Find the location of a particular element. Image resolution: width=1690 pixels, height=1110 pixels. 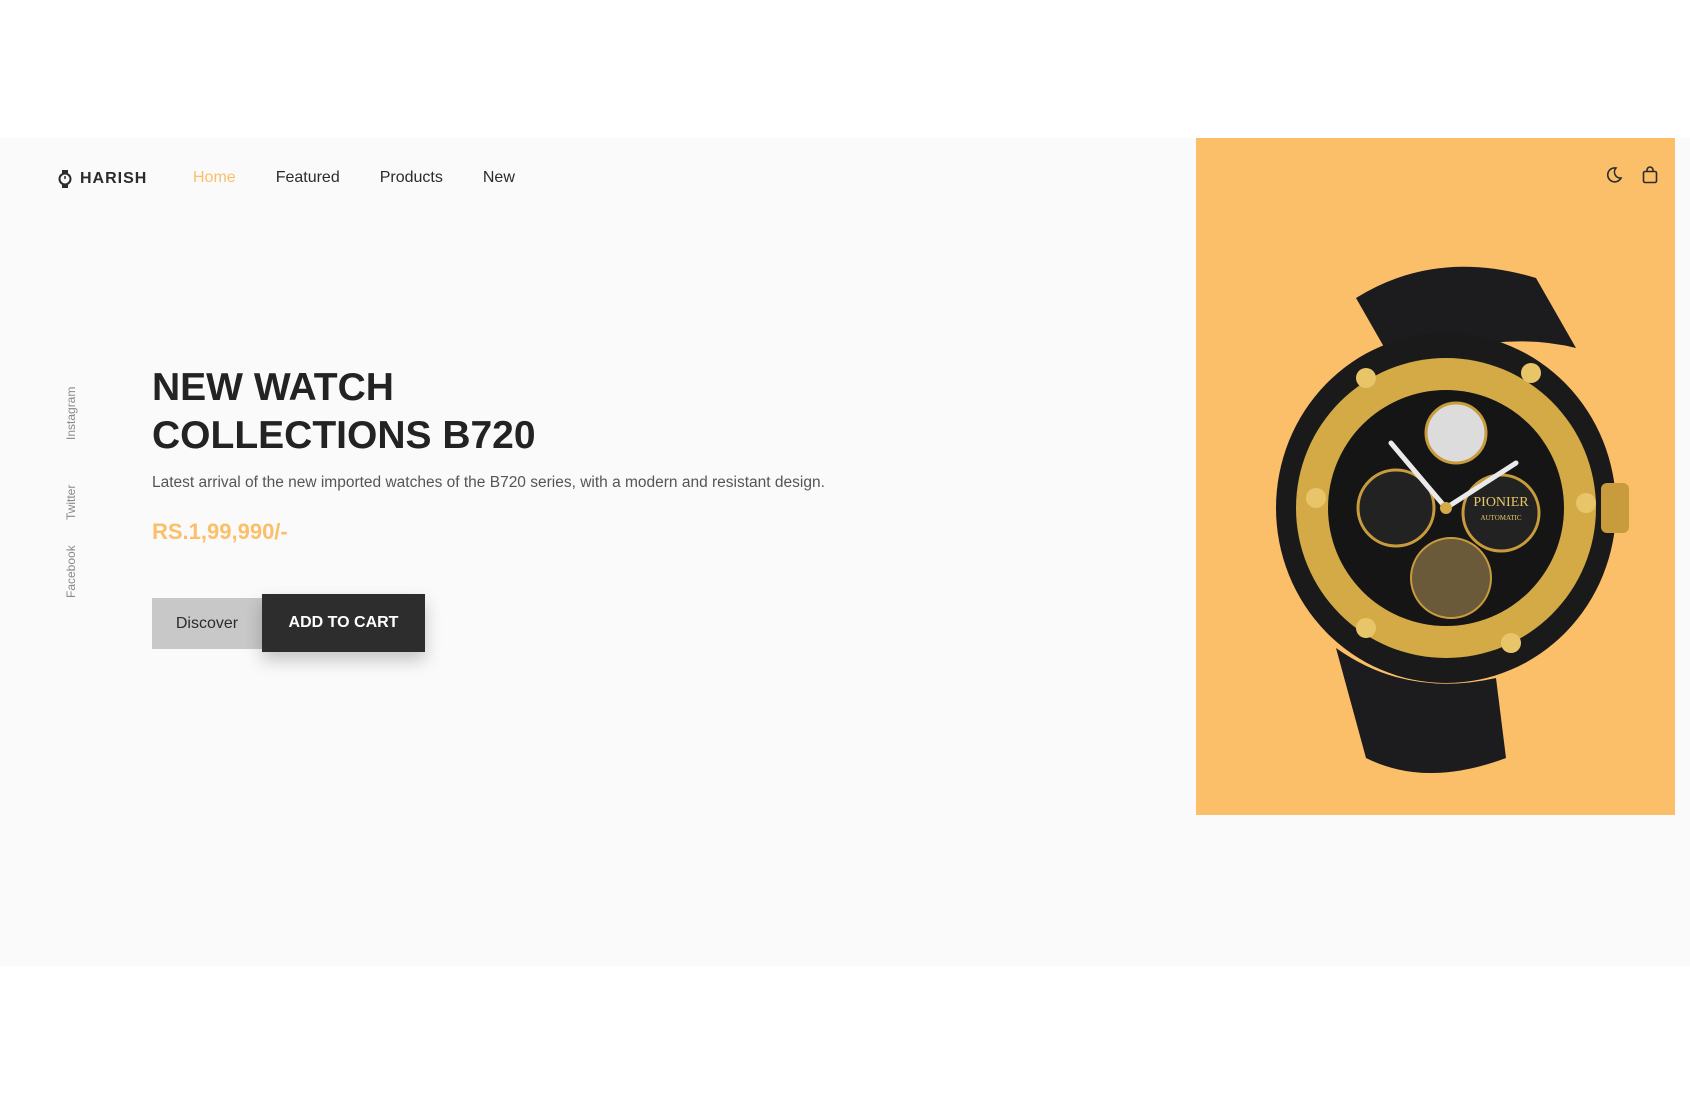

hero-title-line2: COLLECTIONS B720 is located at coordinates (344, 435).